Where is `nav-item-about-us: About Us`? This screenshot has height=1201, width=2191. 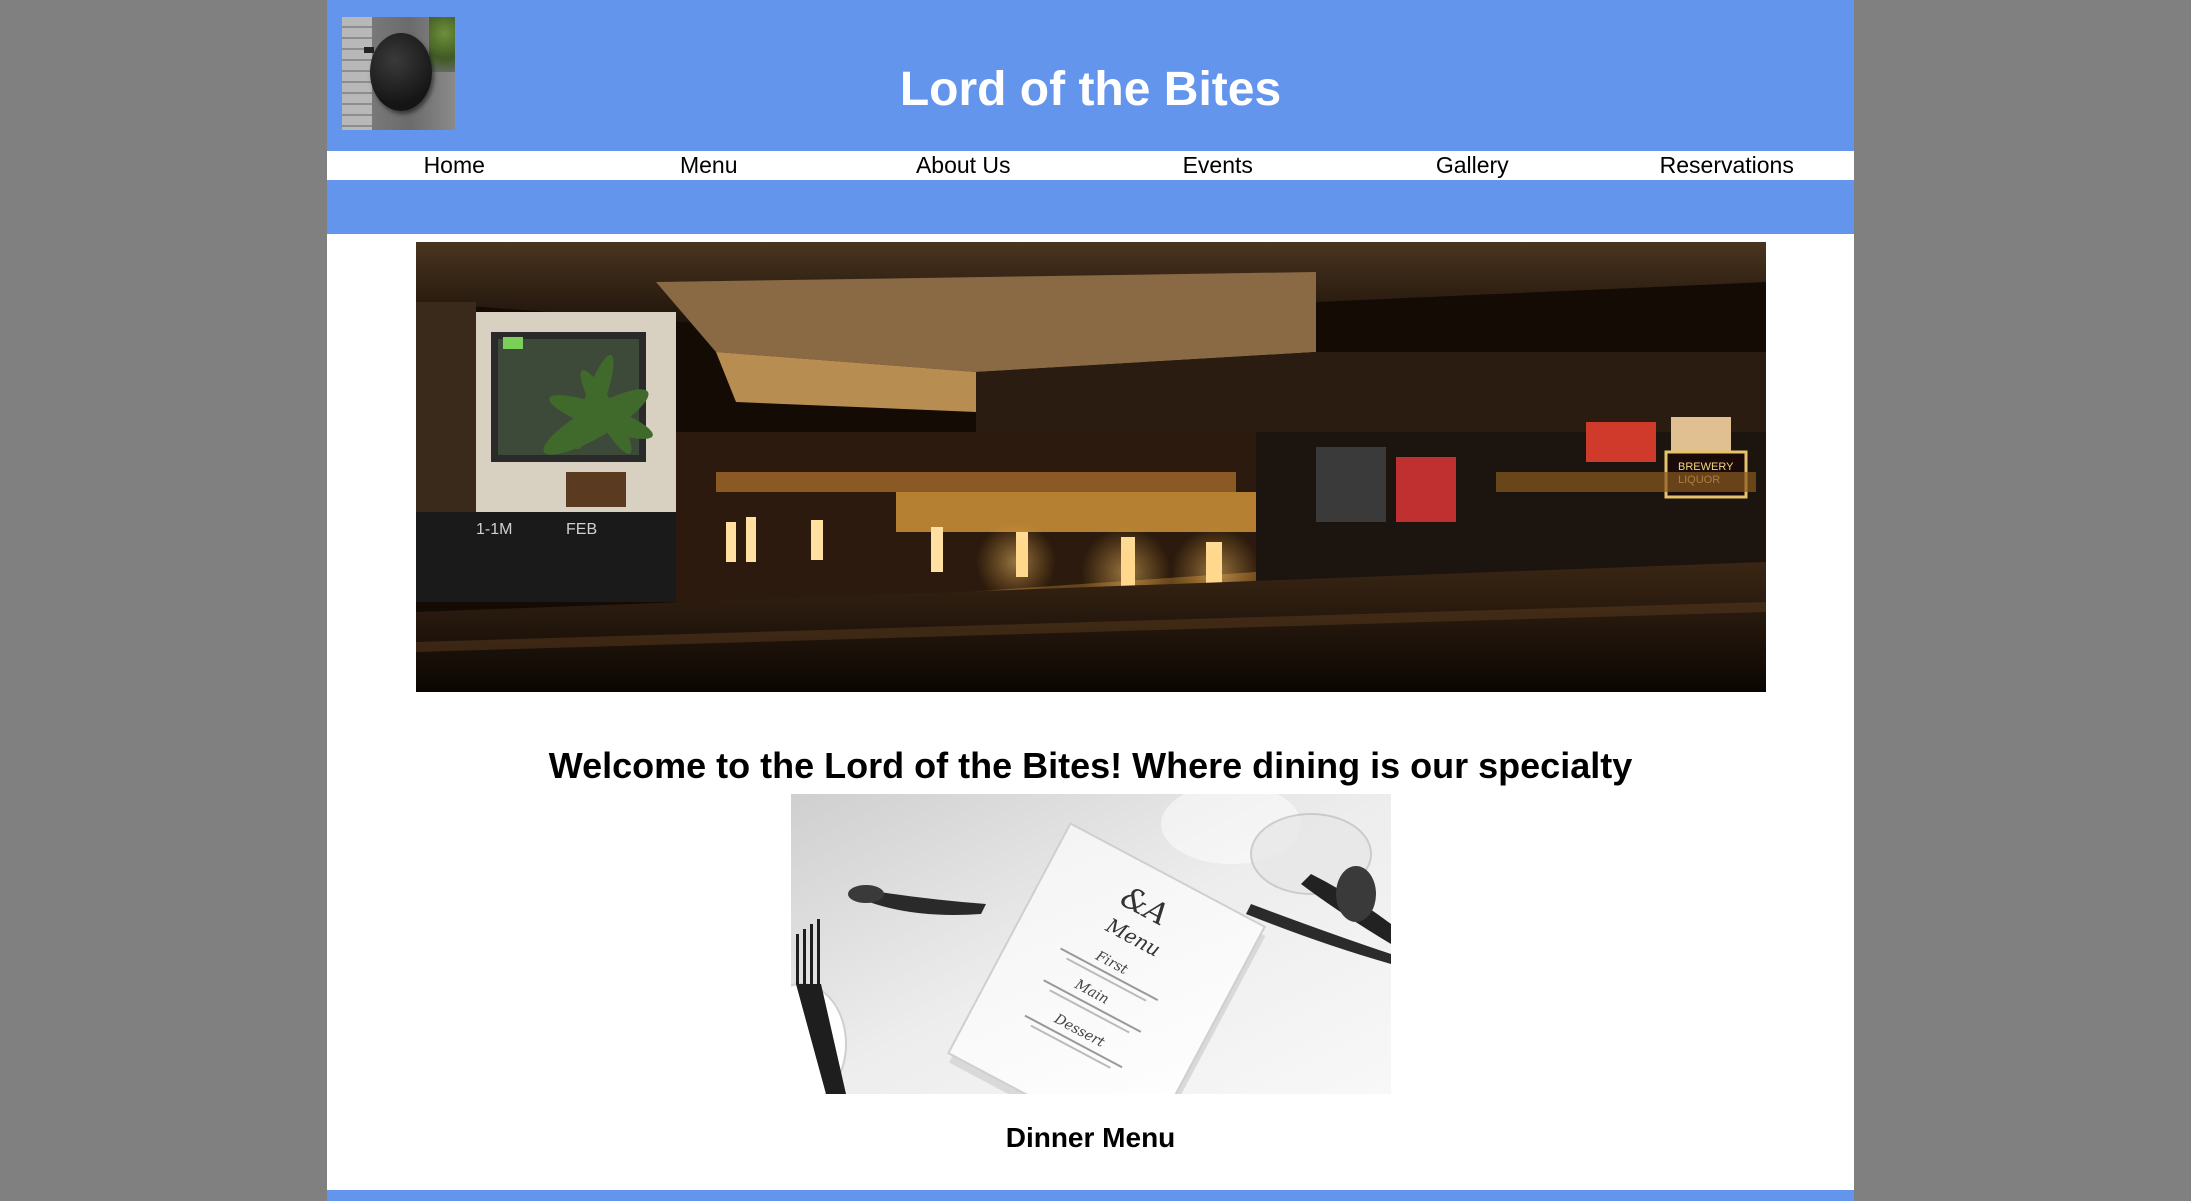
nav-item-about-us: About Us is located at coordinates (963, 165).